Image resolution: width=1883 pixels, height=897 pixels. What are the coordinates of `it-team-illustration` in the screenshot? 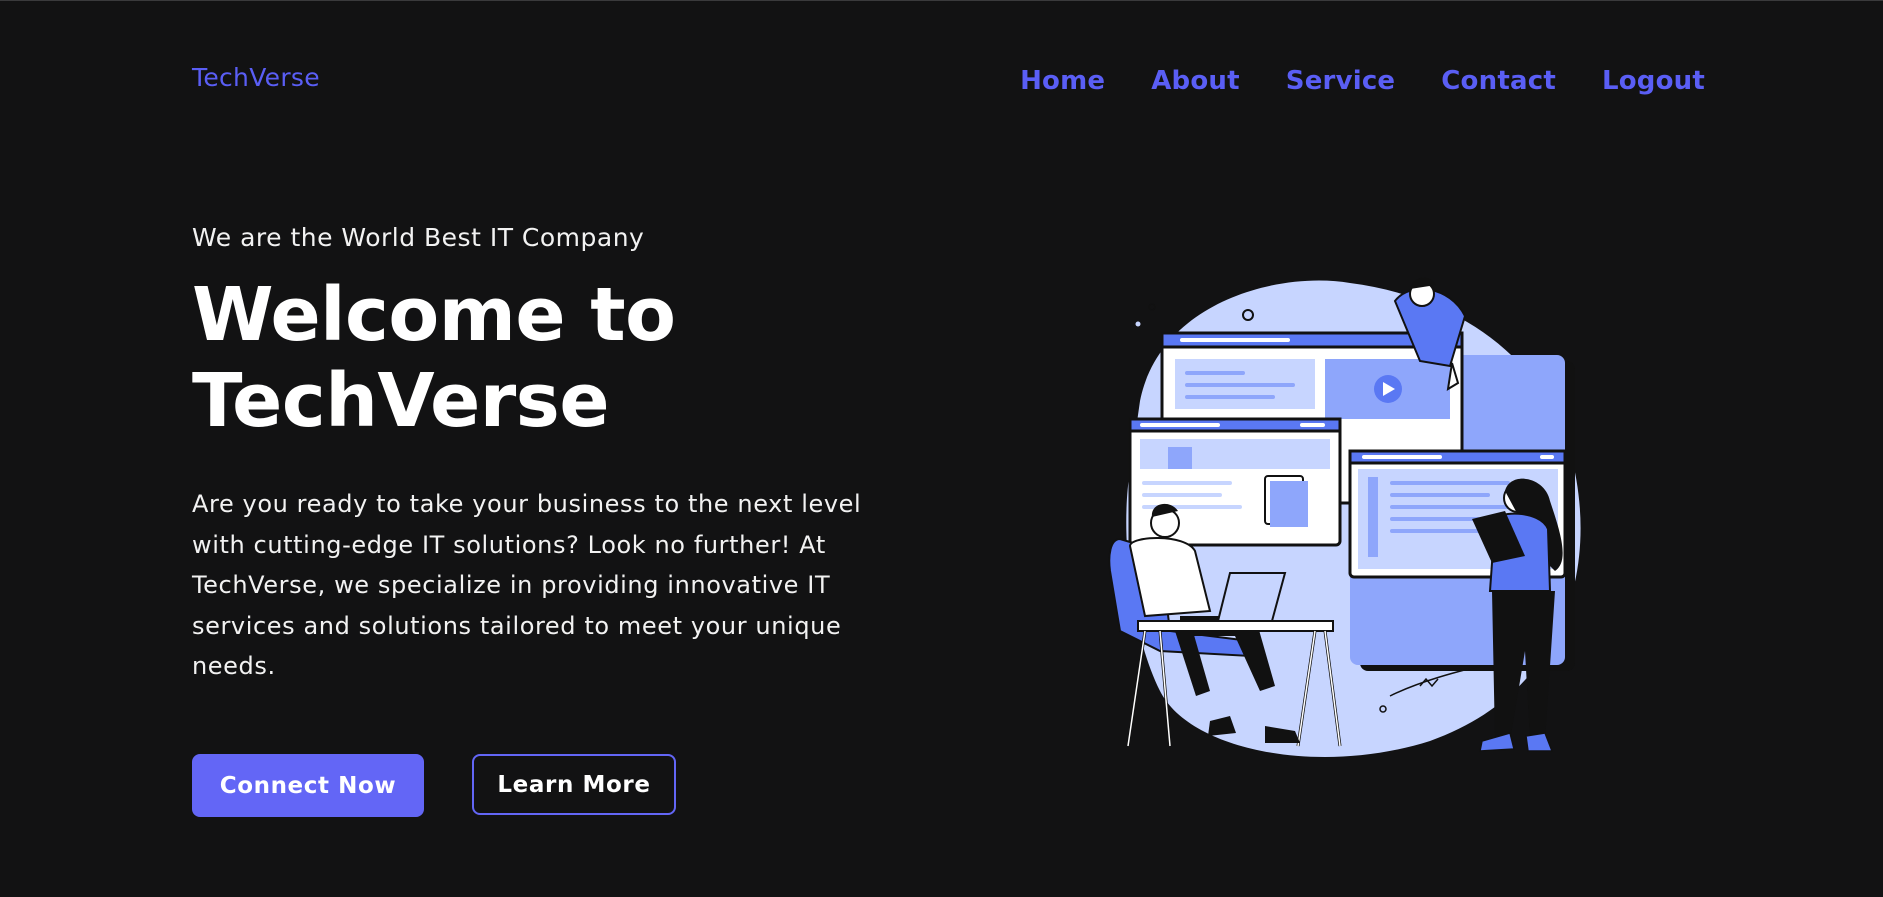 It's located at (1350, 516).